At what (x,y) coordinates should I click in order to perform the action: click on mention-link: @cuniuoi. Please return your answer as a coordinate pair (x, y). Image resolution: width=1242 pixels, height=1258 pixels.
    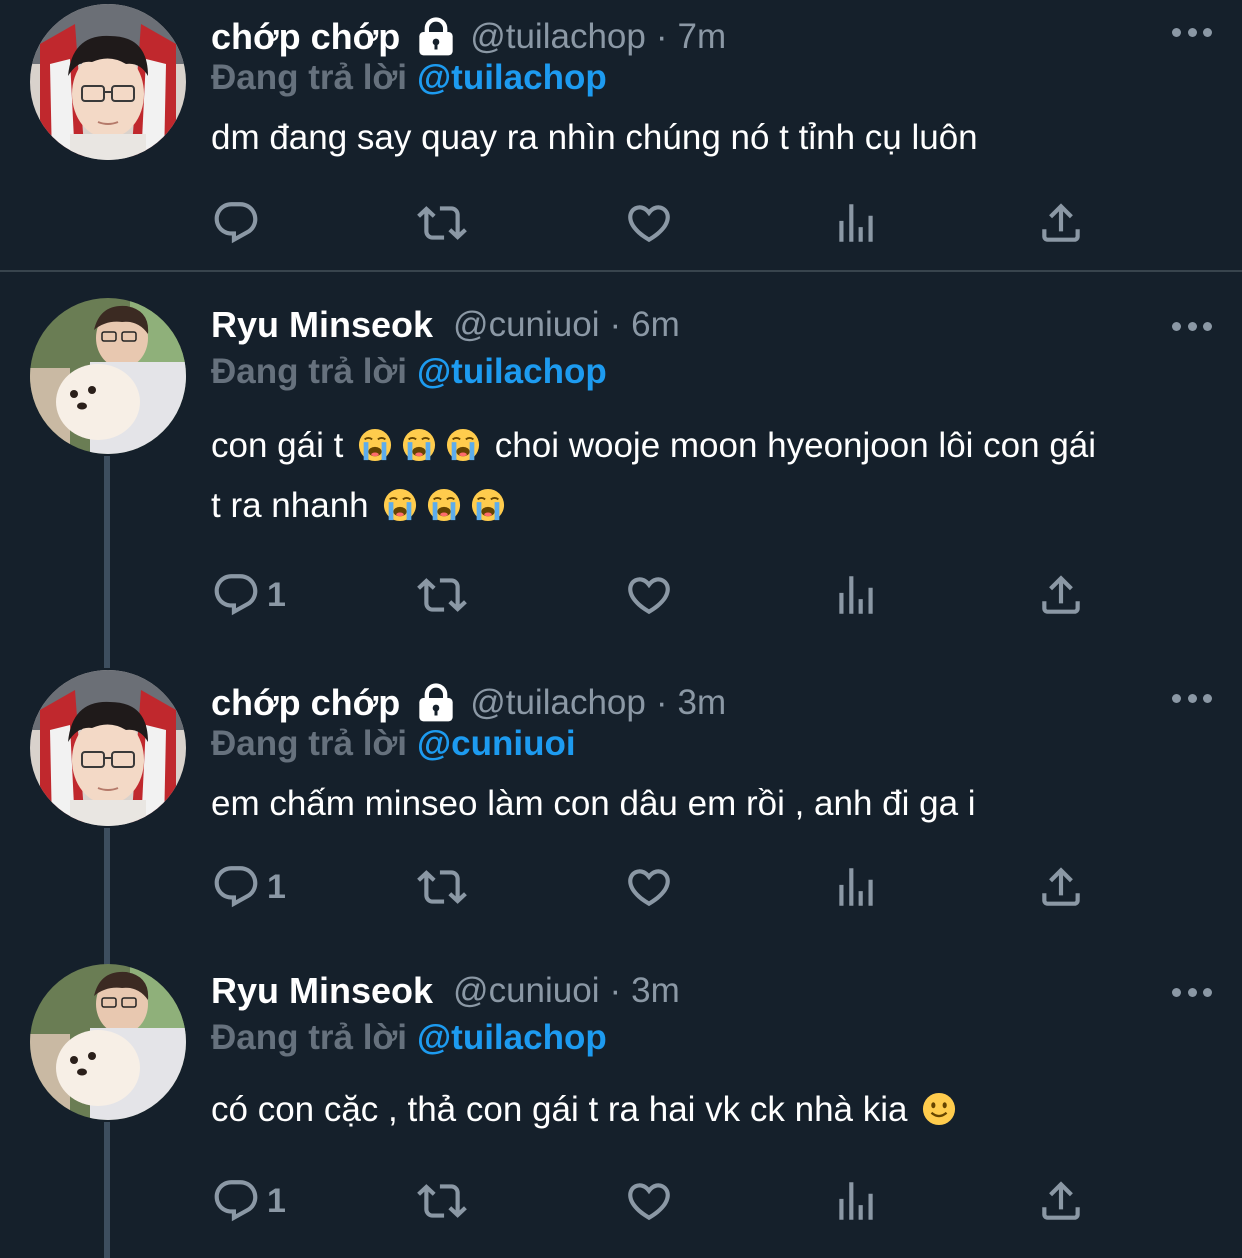
    Looking at the image, I should click on (496, 743).